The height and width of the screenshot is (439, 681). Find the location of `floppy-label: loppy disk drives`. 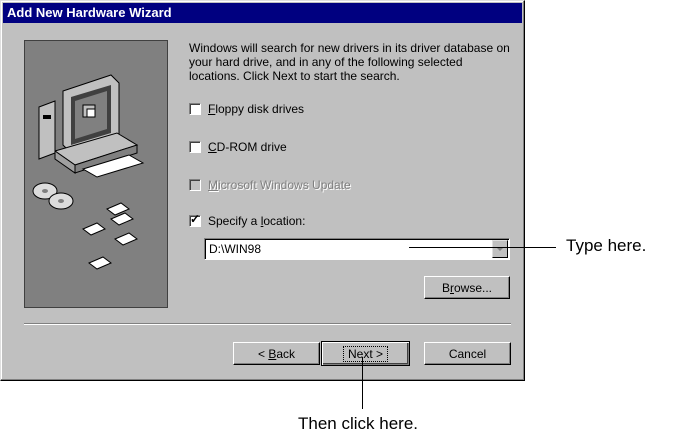

floppy-label: loppy disk drives is located at coordinates (260, 109).